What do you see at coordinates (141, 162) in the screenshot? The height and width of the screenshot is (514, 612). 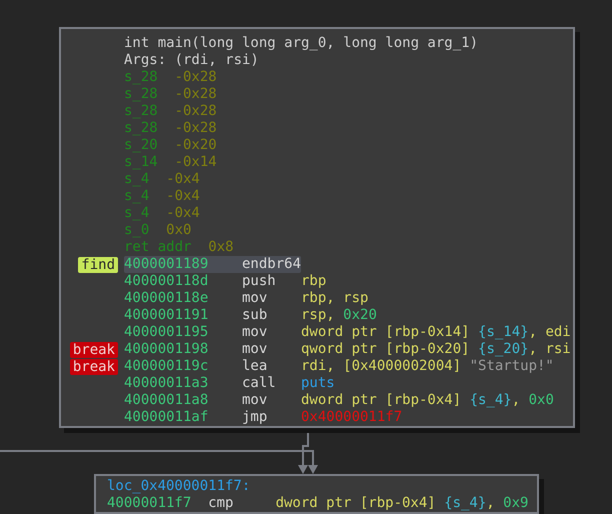 I see `stack-var-name: s_14` at bounding box center [141, 162].